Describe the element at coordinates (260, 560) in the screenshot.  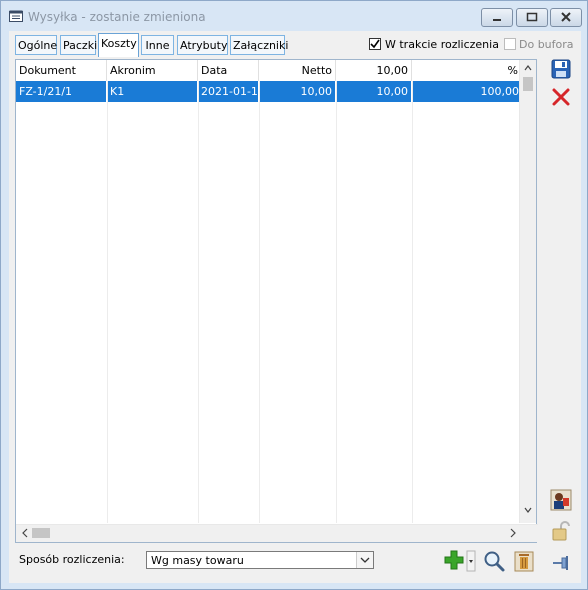
I see `sposob-rozliczenia-select: Wg masy towaru` at that location.